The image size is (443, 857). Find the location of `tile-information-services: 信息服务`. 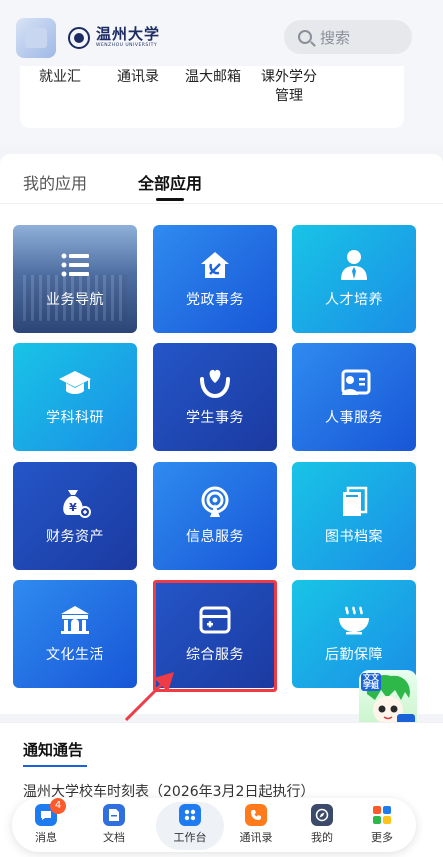

tile-information-services: 信息服务 is located at coordinates (215, 516).